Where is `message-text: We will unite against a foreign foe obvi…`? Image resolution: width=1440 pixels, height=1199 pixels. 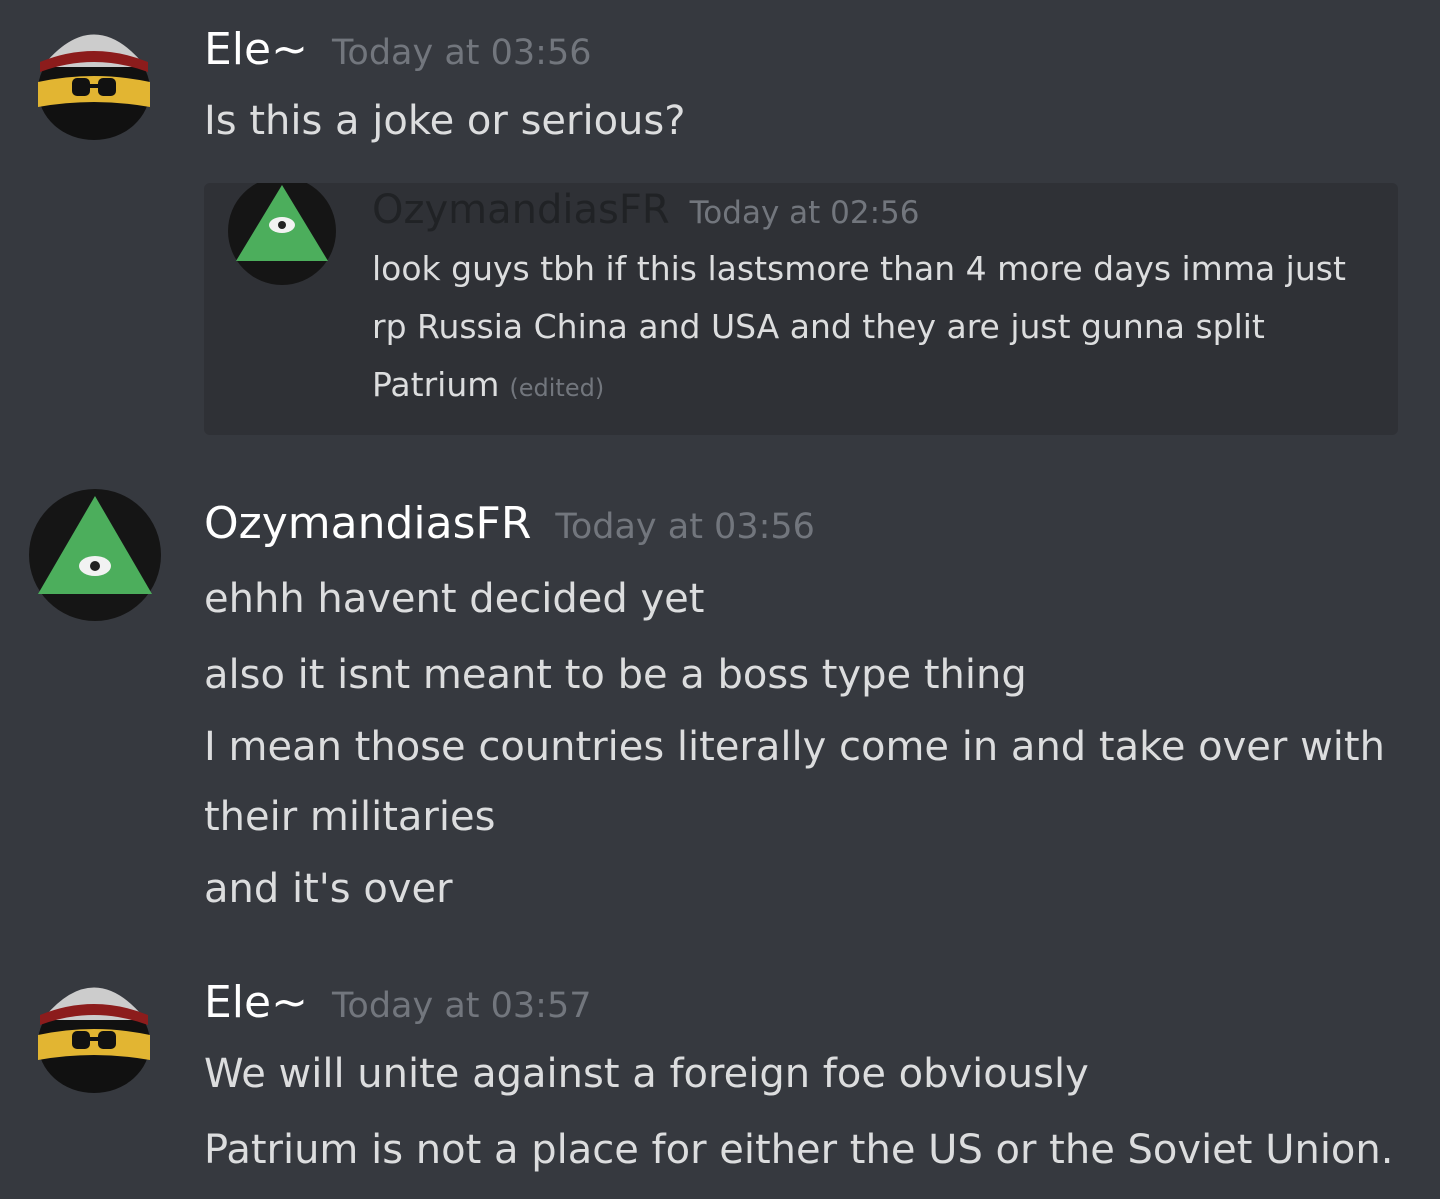 message-text: We will unite against a foreign foe obvi… is located at coordinates (646, 1074).